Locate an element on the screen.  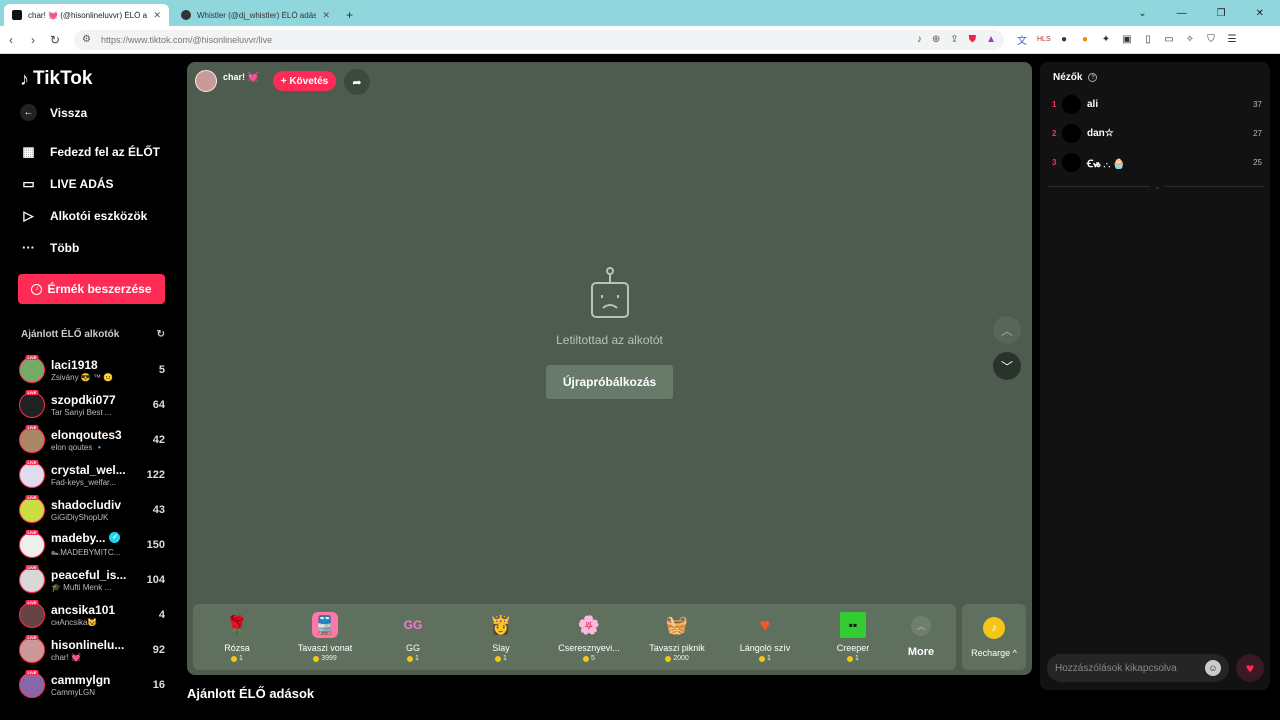
sad-robot-icon is located at coordinates (609, 292).